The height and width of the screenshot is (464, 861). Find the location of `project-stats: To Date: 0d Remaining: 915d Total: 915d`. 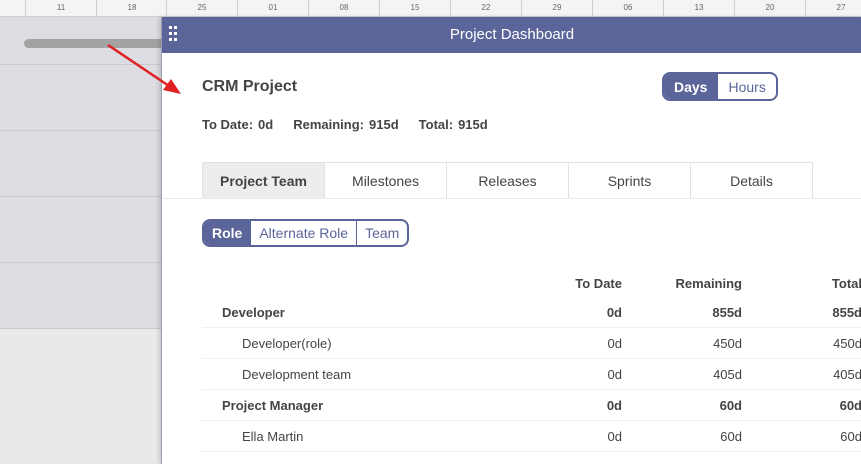

project-stats: To Date: 0d Remaining: 915d Total: 915d is located at coordinates (345, 124).